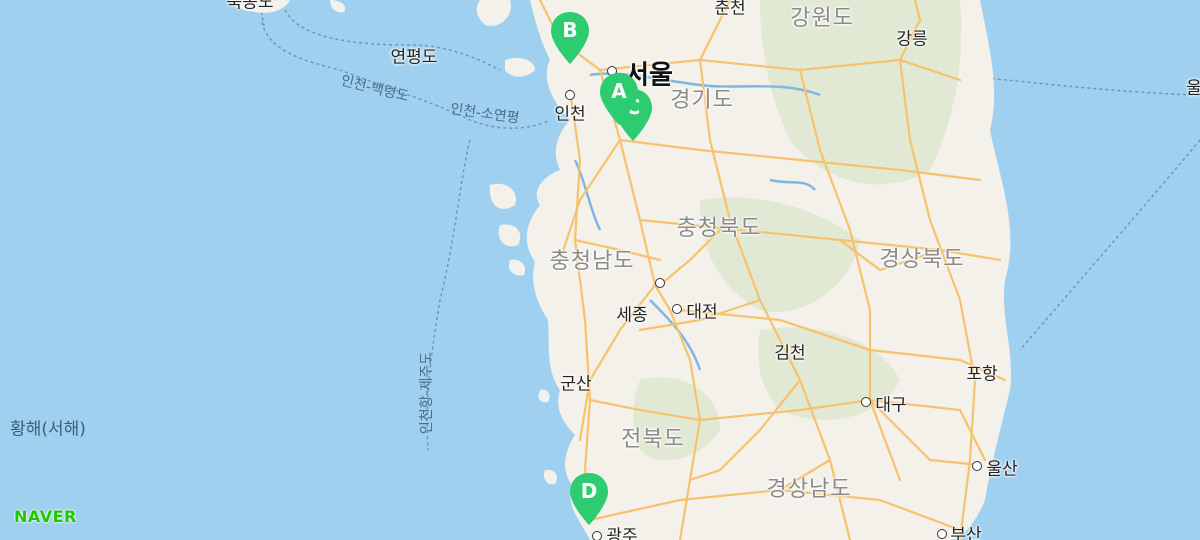 This screenshot has width=1200, height=540. What do you see at coordinates (660, 283) in the screenshot?
I see `city-dot-sejong` at bounding box center [660, 283].